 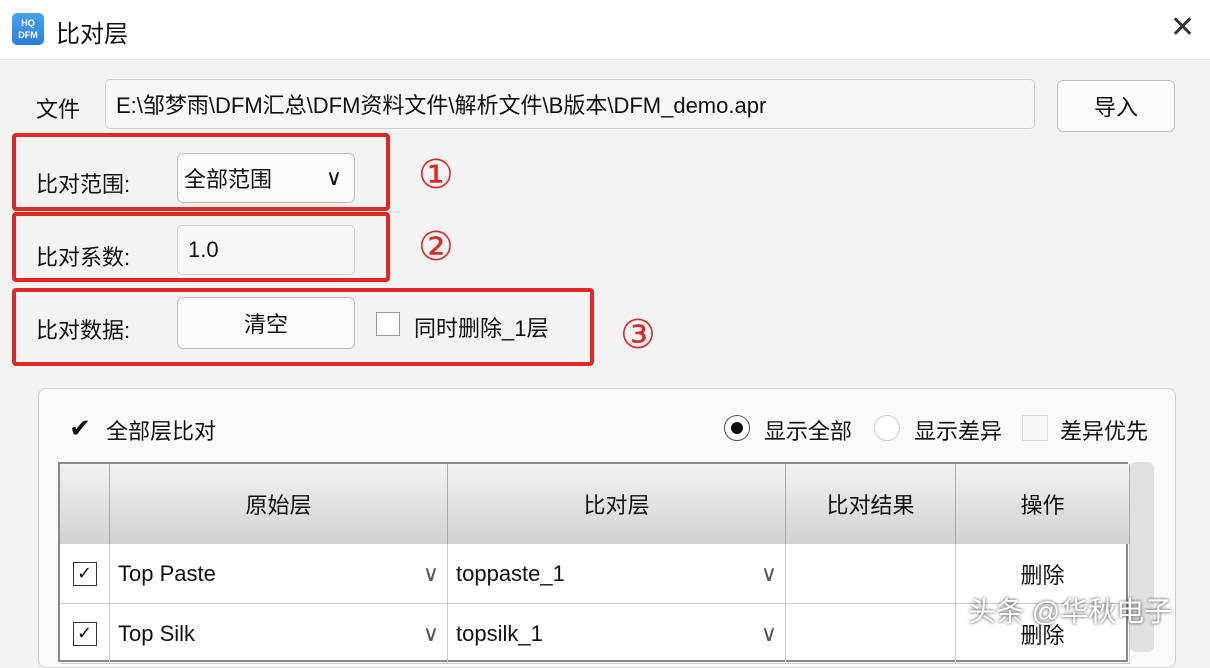 What do you see at coordinates (481, 328) in the screenshot?
I see `delete-layer-label: 同时删除_1层` at bounding box center [481, 328].